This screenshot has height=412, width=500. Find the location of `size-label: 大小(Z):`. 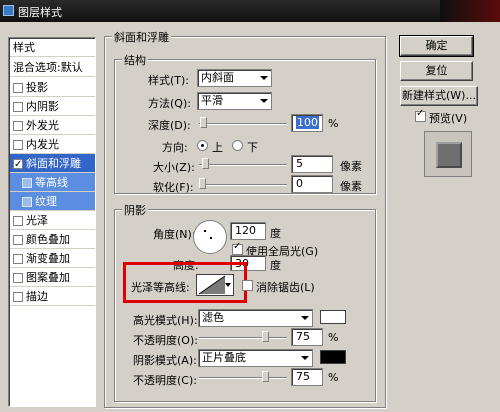

size-label: 大小(Z): is located at coordinates (174, 167).